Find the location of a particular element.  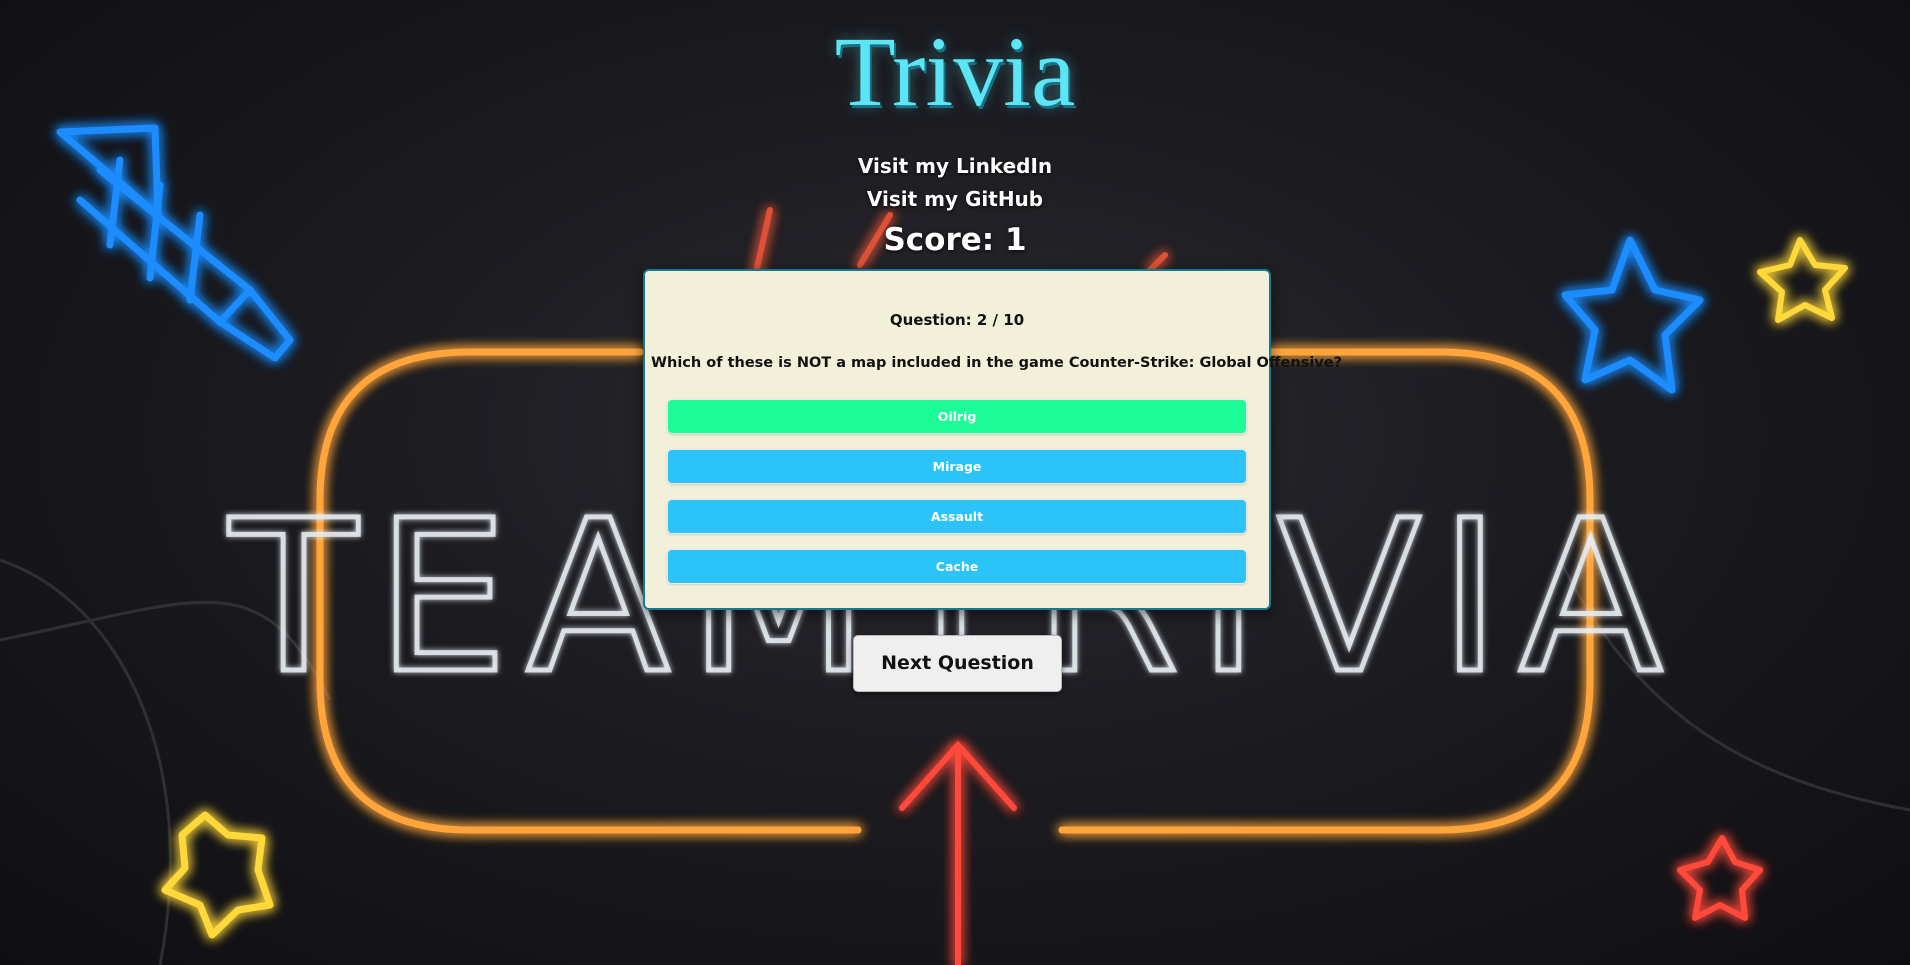

answer-list: Oilrig Mirage Assault Cache is located at coordinates (957, 499).